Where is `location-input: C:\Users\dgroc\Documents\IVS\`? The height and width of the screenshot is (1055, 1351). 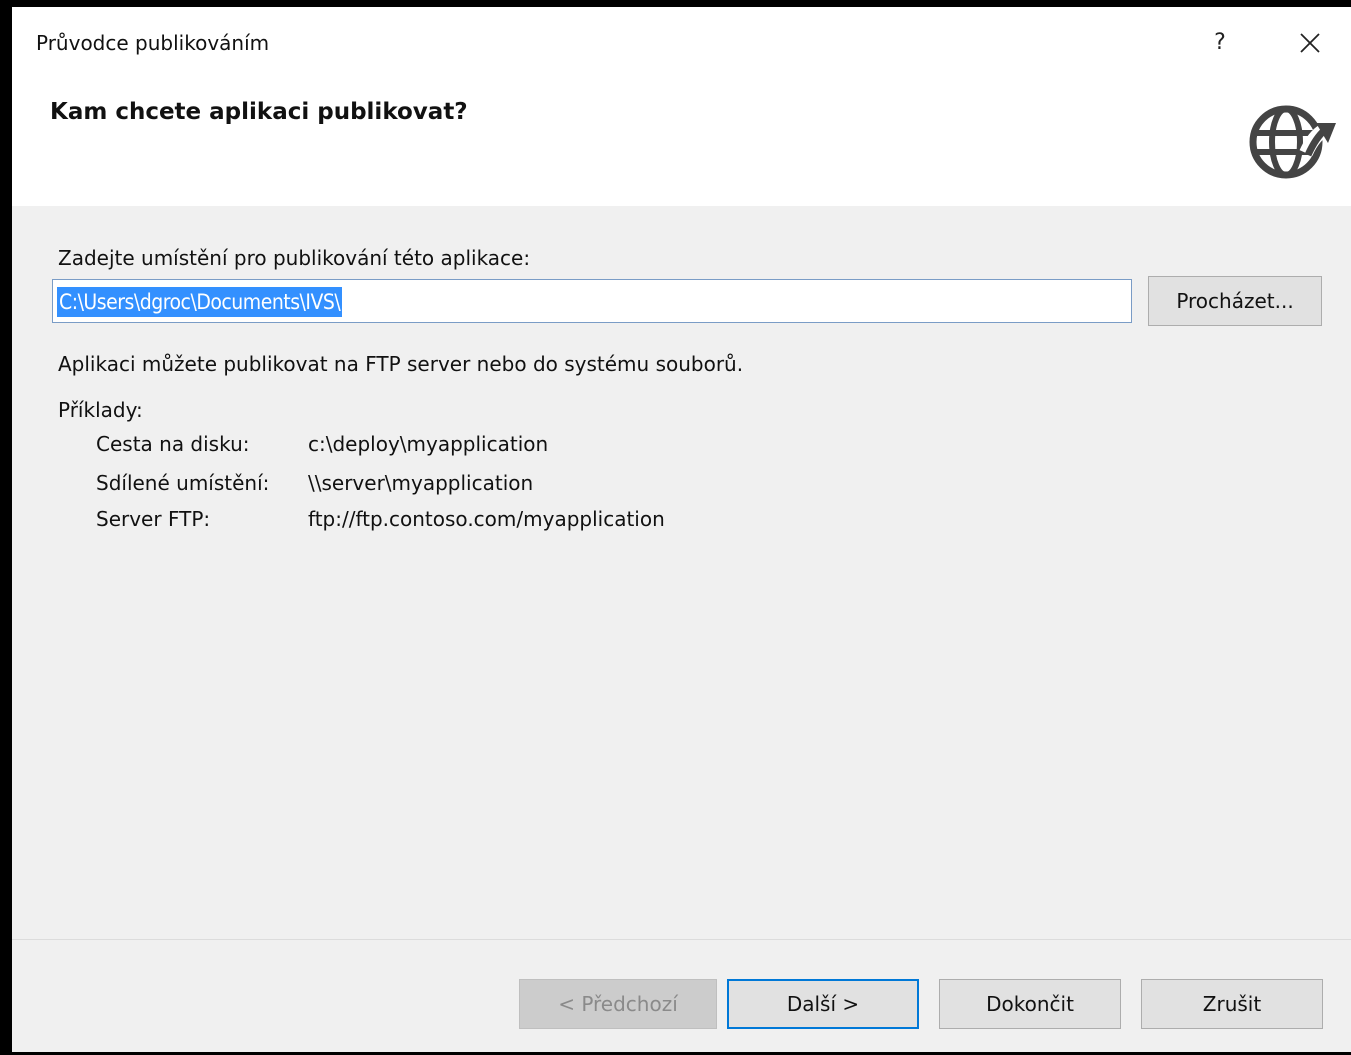 location-input: C:\Users\dgroc\Documents\IVS\ is located at coordinates (592, 301).